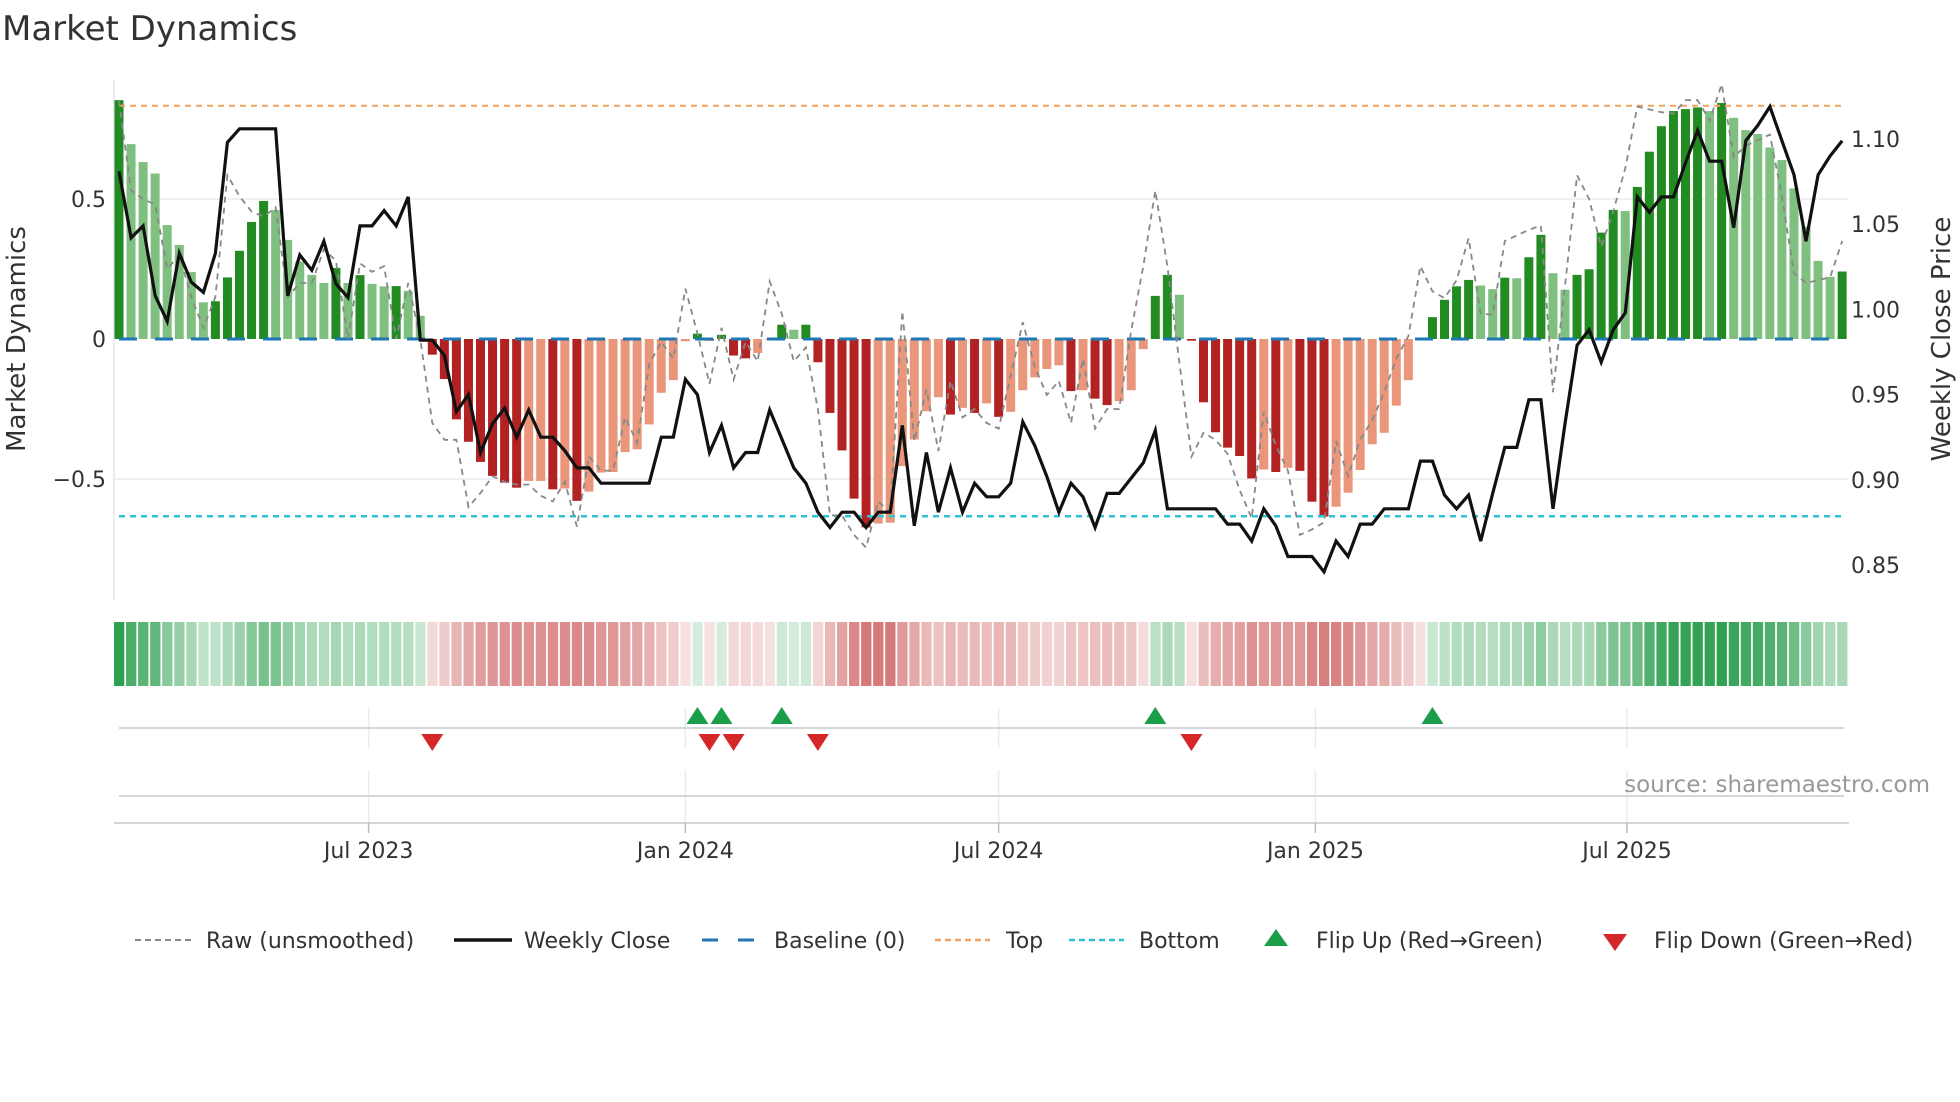 This screenshot has width=1960, height=1102. Describe the element at coordinates (1875, 396) in the screenshot. I see `y2-tick-label: 0.95` at that location.